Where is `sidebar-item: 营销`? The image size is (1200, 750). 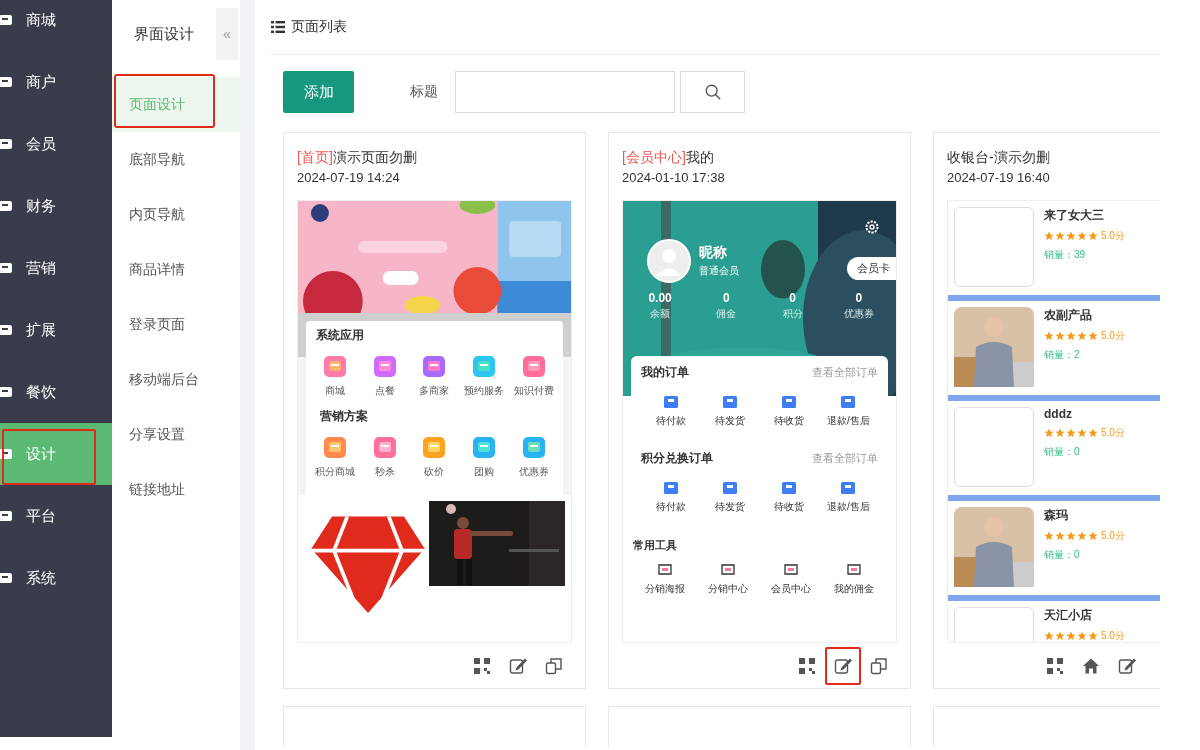 sidebar-item: 营销 is located at coordinates (56, 268).